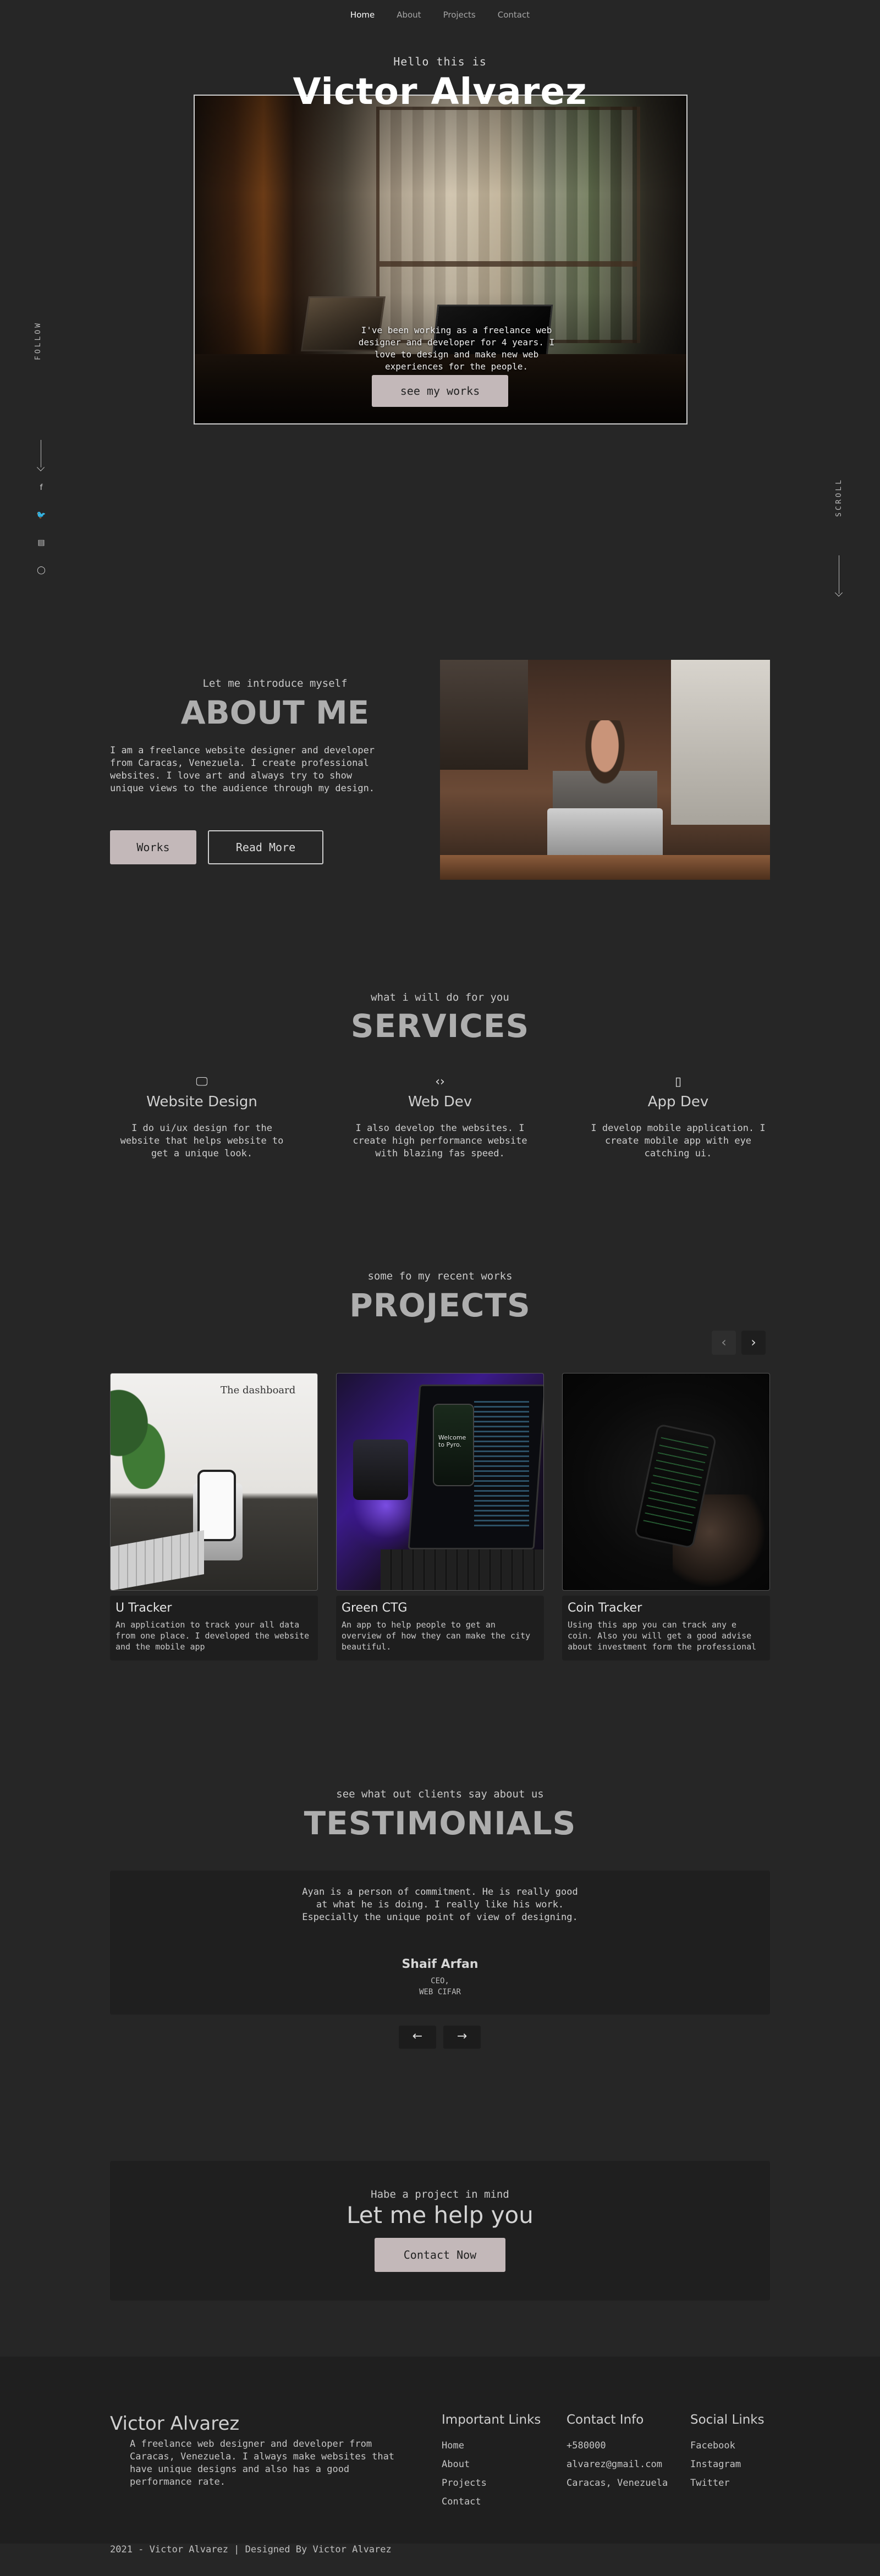 The width and height of the screenshot is (880, 2576). I want to click on linkedin-icon: ▤, so click(41, 543).